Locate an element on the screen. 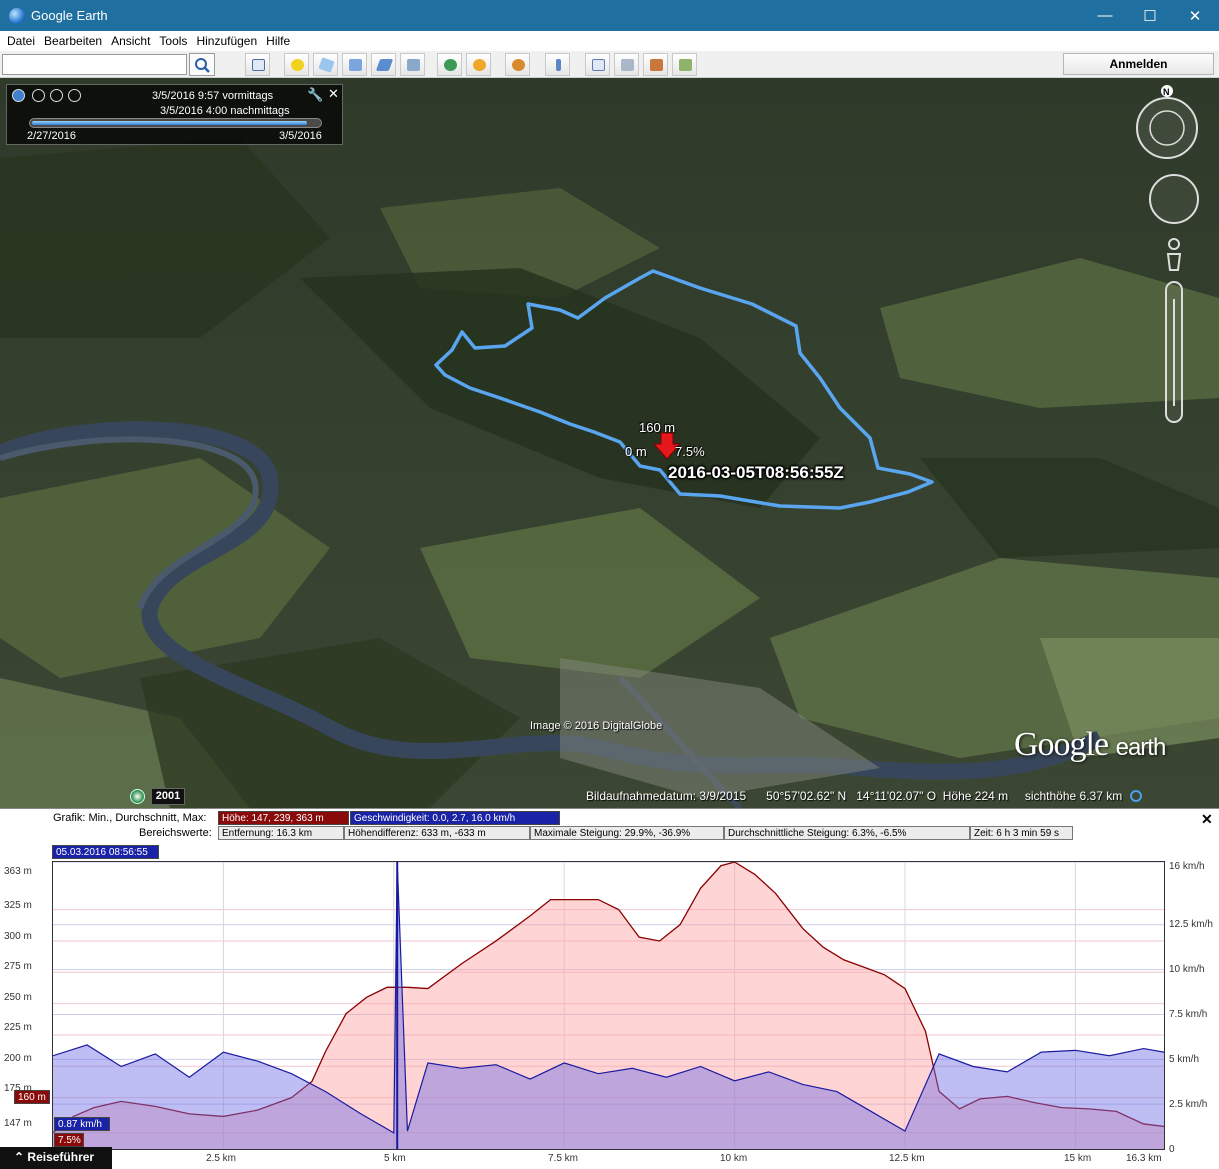 The height and width of the screenshot is (1169, 1219). sunlight-button is located at coordinates (478, 64).